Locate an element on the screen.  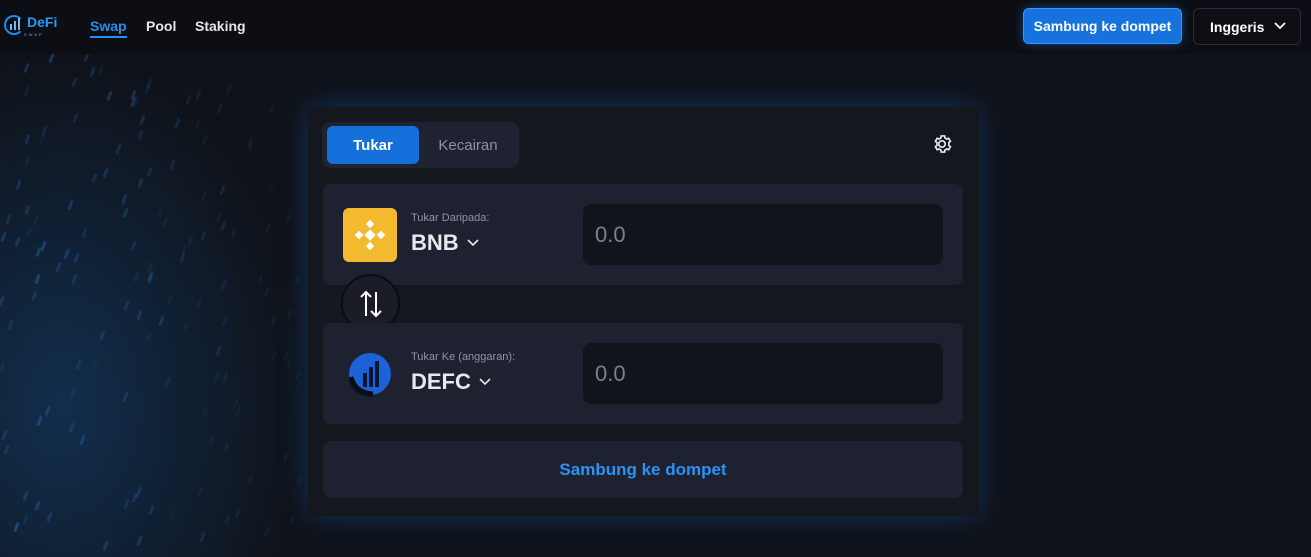
swap-tabs: Tukar Kecairan is located at coordinates (420, 145).